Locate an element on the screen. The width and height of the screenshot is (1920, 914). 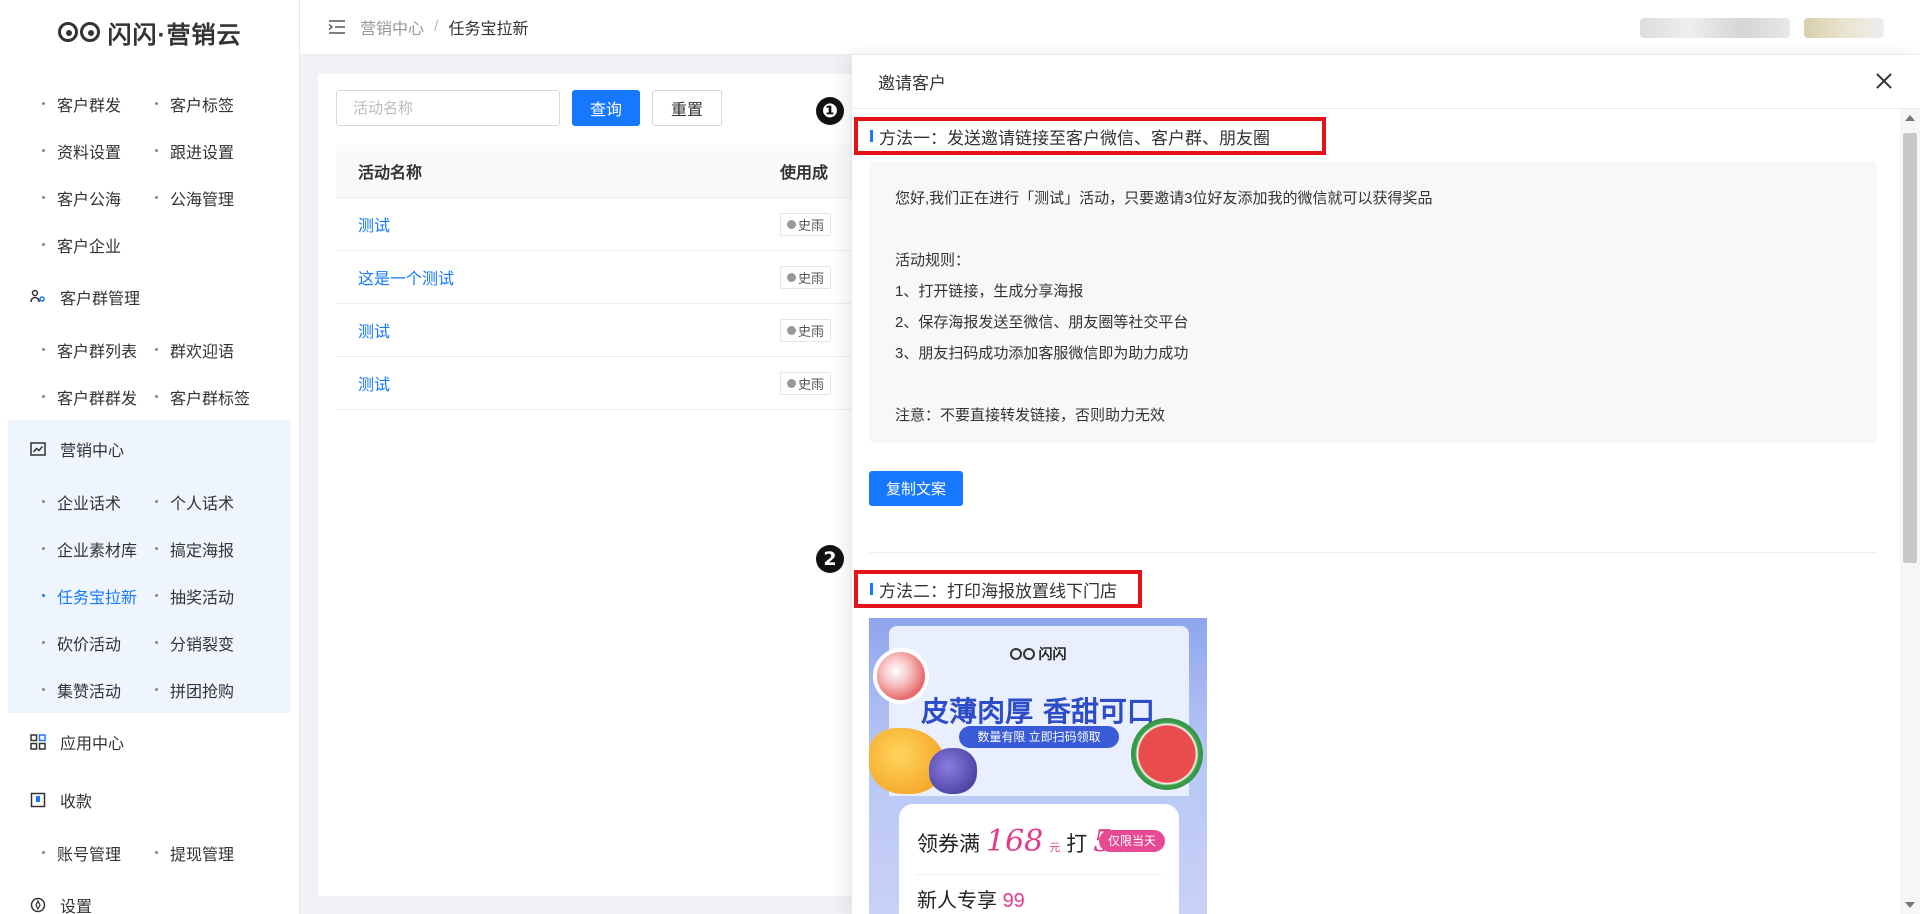
sidebar-item-customer-enterprise: 客户企业 is located at coordinates (98, 245).